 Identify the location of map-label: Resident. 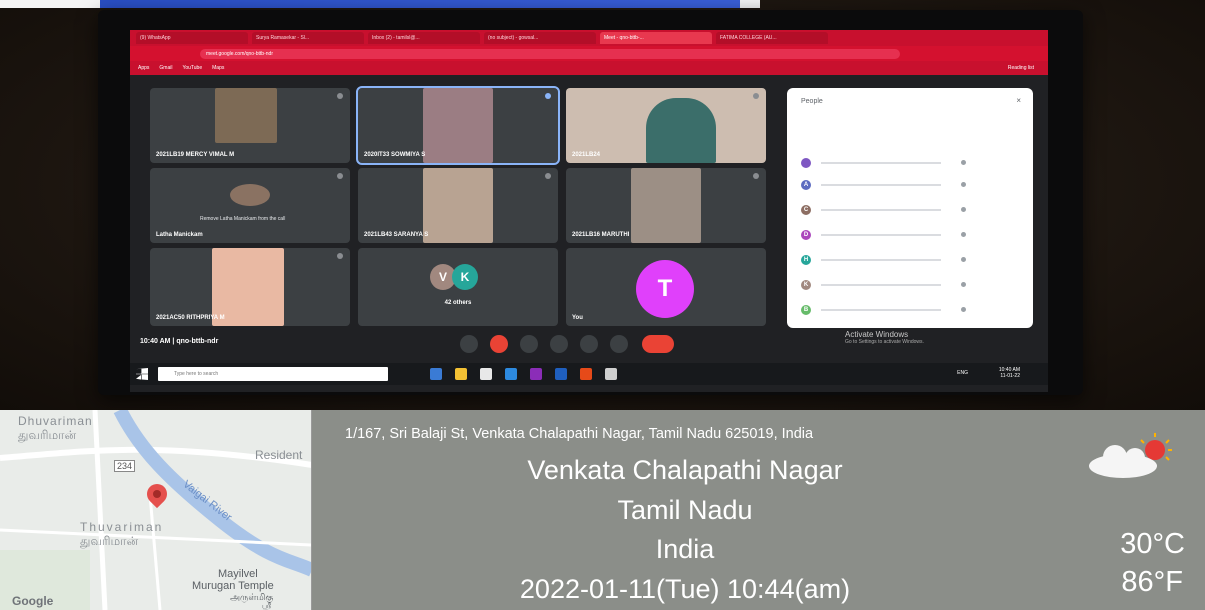
(279, 455).